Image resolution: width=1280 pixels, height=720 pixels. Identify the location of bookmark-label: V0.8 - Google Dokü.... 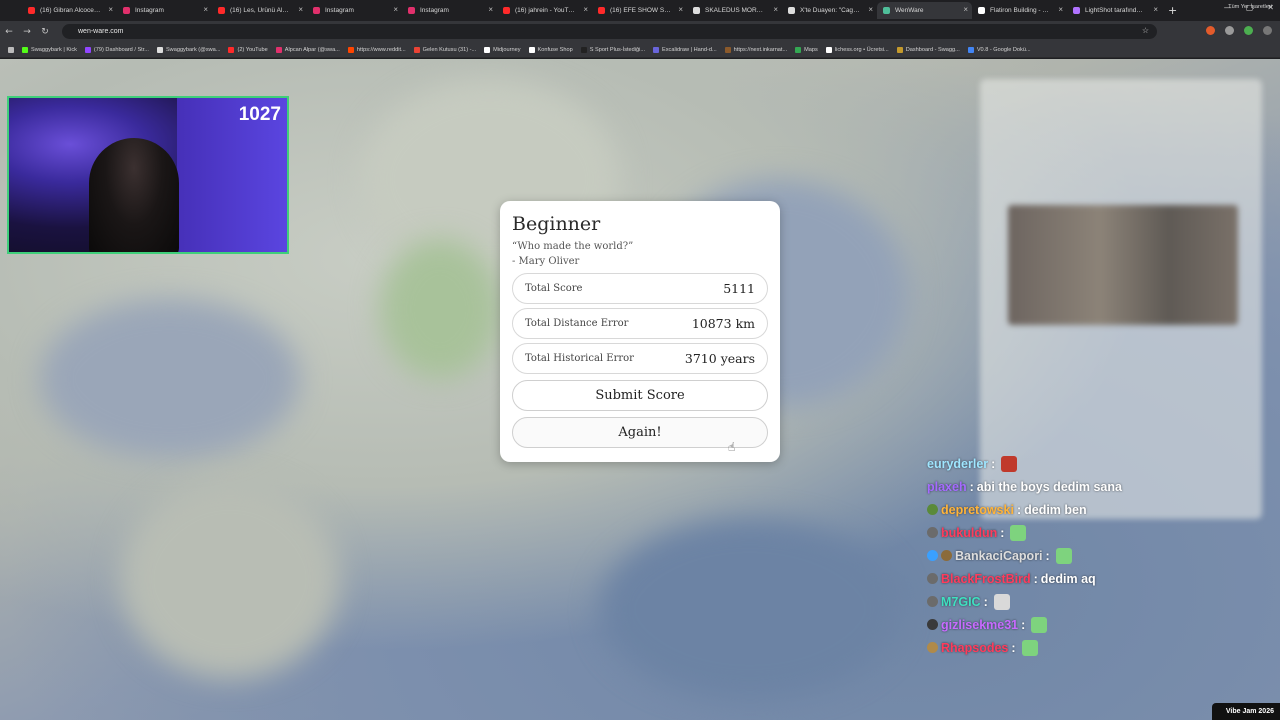
(1003, 49).